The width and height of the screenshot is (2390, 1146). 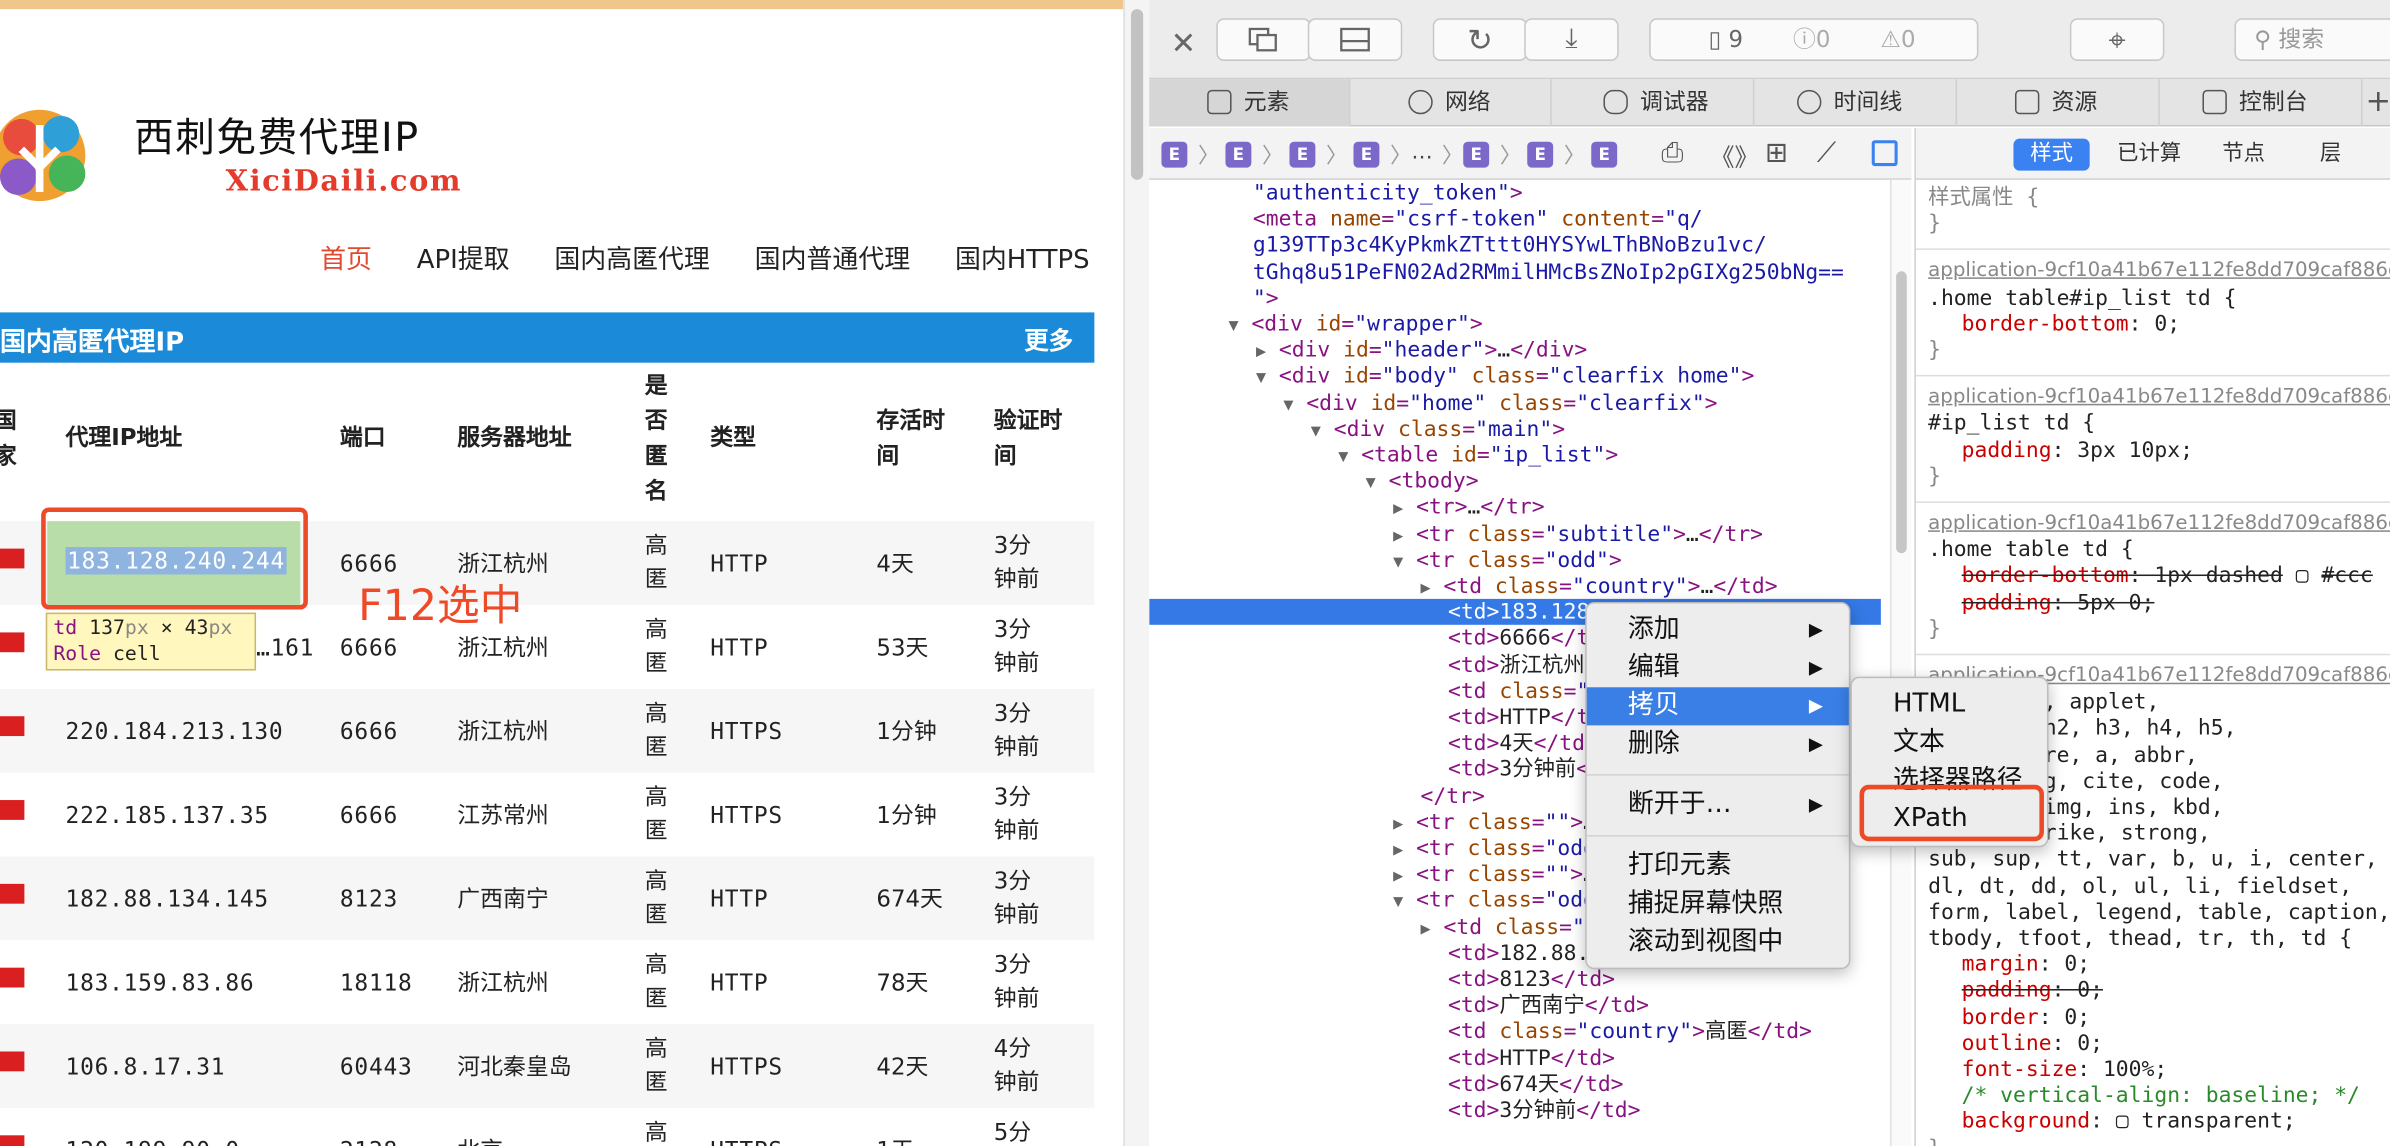 What do you see at coordinates (1478, 456) in the screenshot?
I see `dom-node-line: ▼ <table id="ip_list">` at bounding box center [1478, 456].